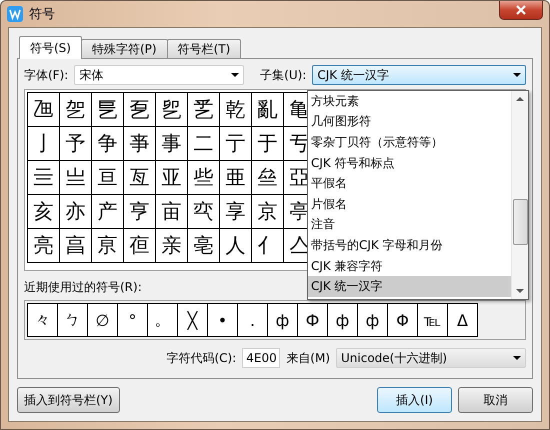  Describe the element at coordinates (172, 212) in the screenshot. I see `symbol-cell: 亩` at that location.